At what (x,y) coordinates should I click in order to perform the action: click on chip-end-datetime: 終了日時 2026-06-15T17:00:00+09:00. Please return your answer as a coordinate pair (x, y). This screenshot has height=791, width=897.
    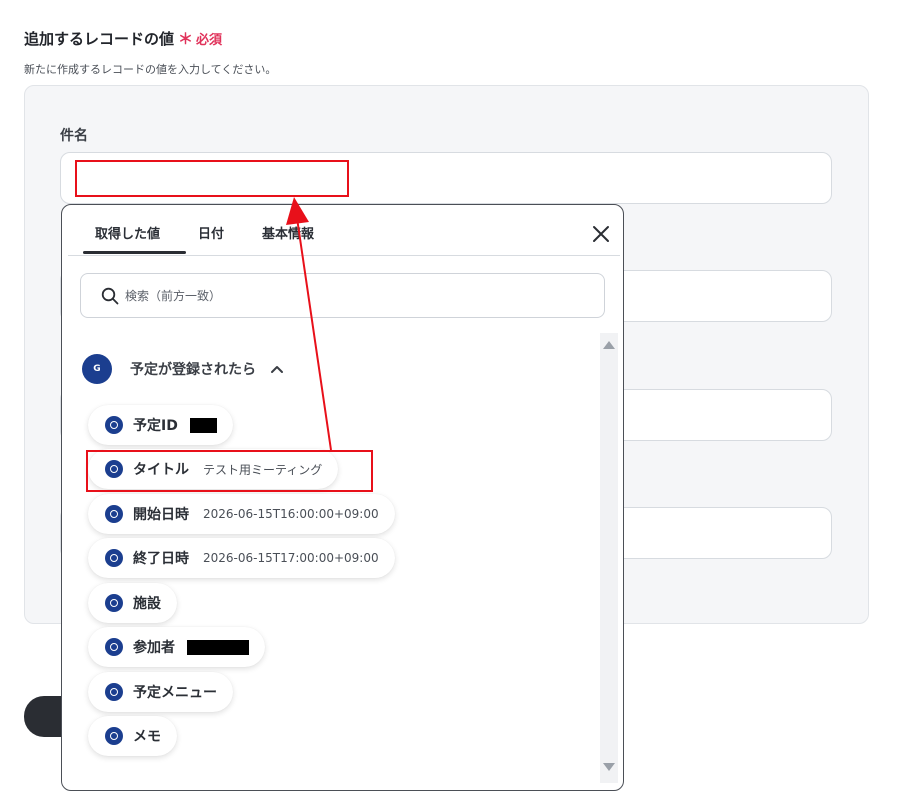
    Looking at the image, I should click on (241, 558).